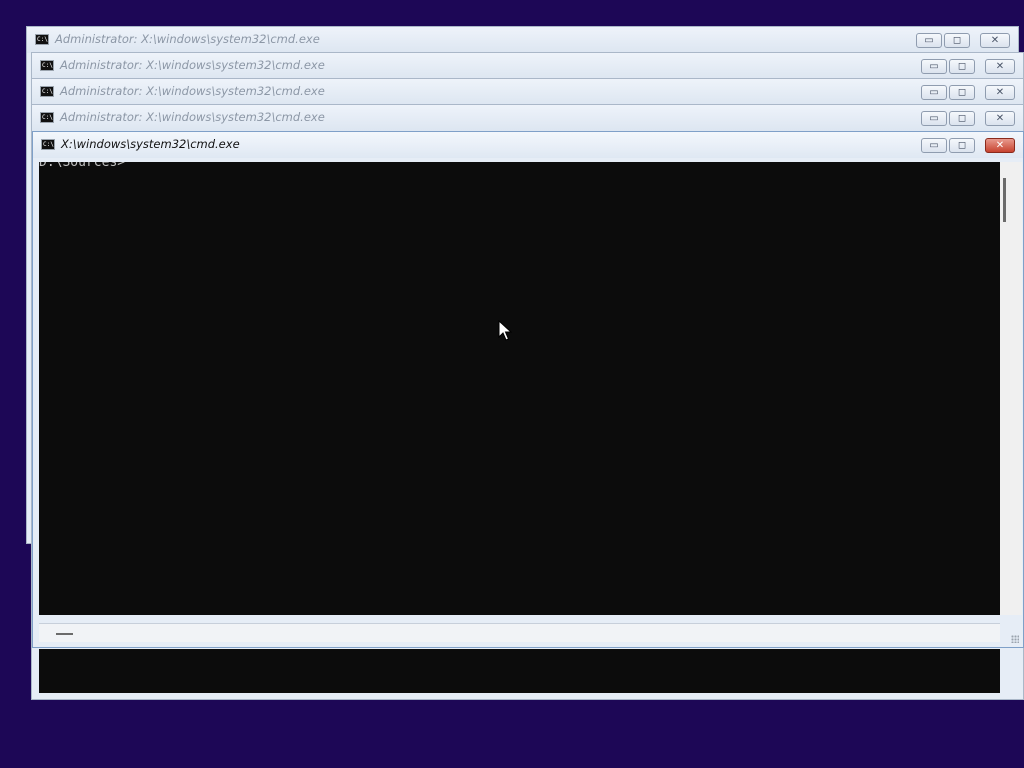  Describe the element at coordinates (150, 144) in the screenshot. I see `window-title: X:\windows\system32\cmd.exe` at that location.